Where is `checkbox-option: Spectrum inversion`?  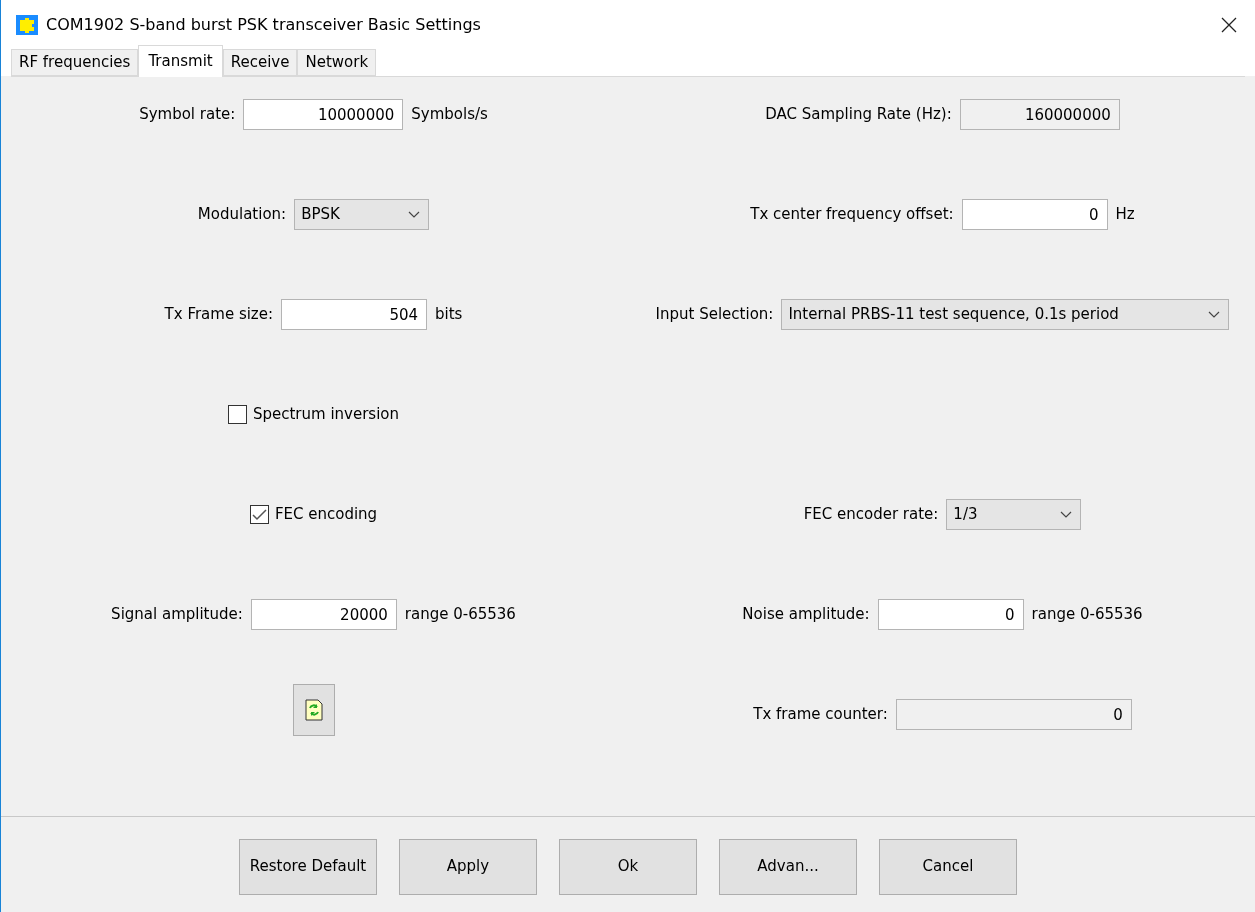 checkbox-option: Spectrum inversion is located at coordinates (313, 414).